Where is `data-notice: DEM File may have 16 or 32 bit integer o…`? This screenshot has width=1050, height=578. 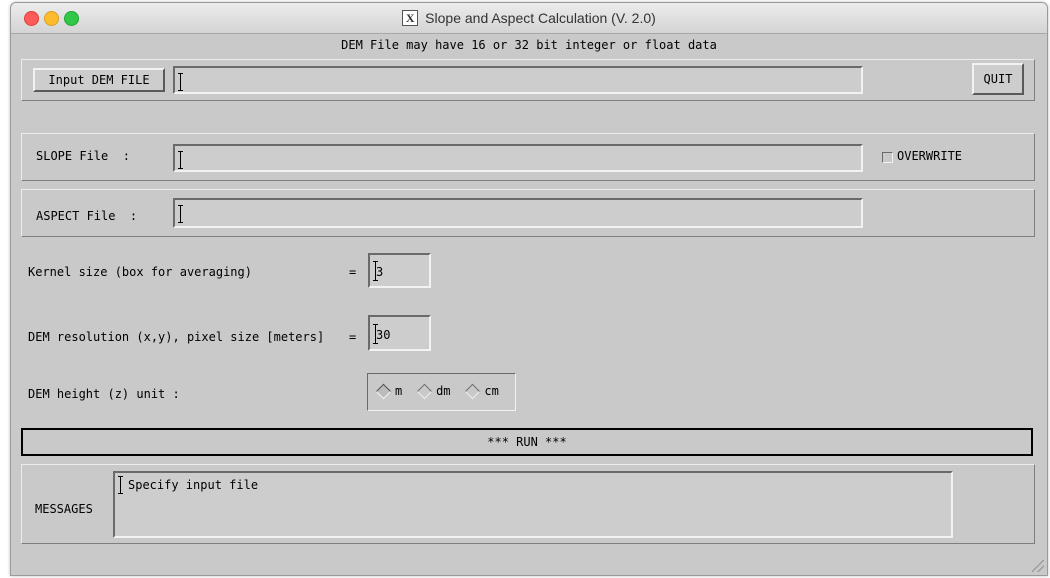 data-notice: DEM File may have 16 or 32 bit integer o… is located at coordinates (529, 45).